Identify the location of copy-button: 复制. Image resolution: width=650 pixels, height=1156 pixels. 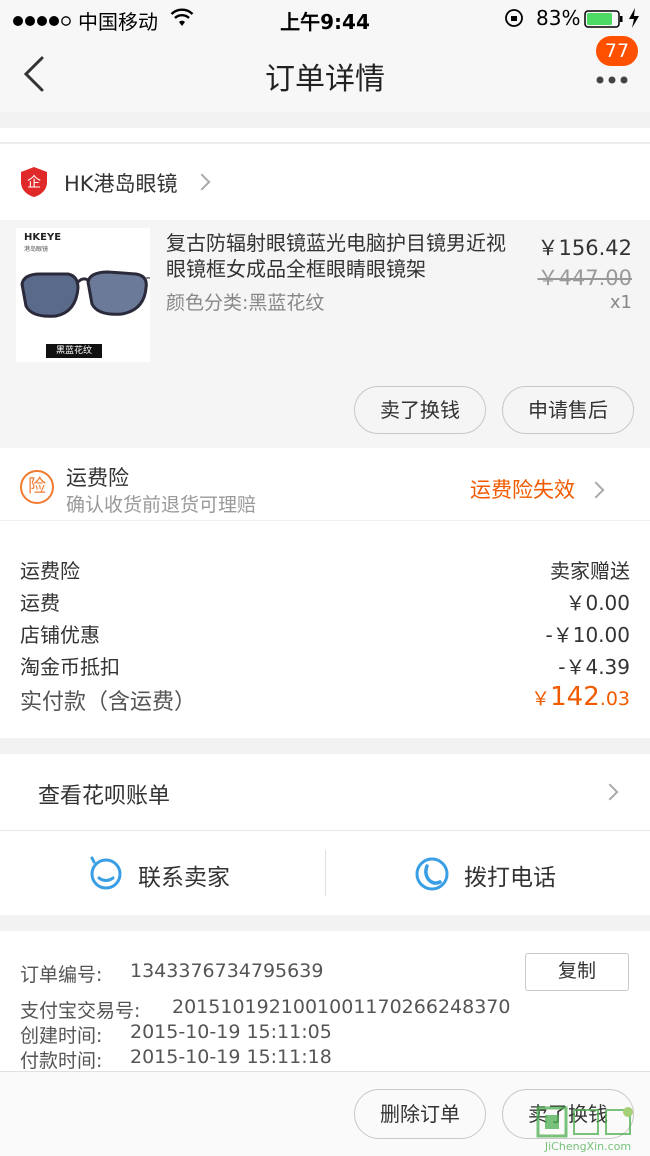
(577, 972).